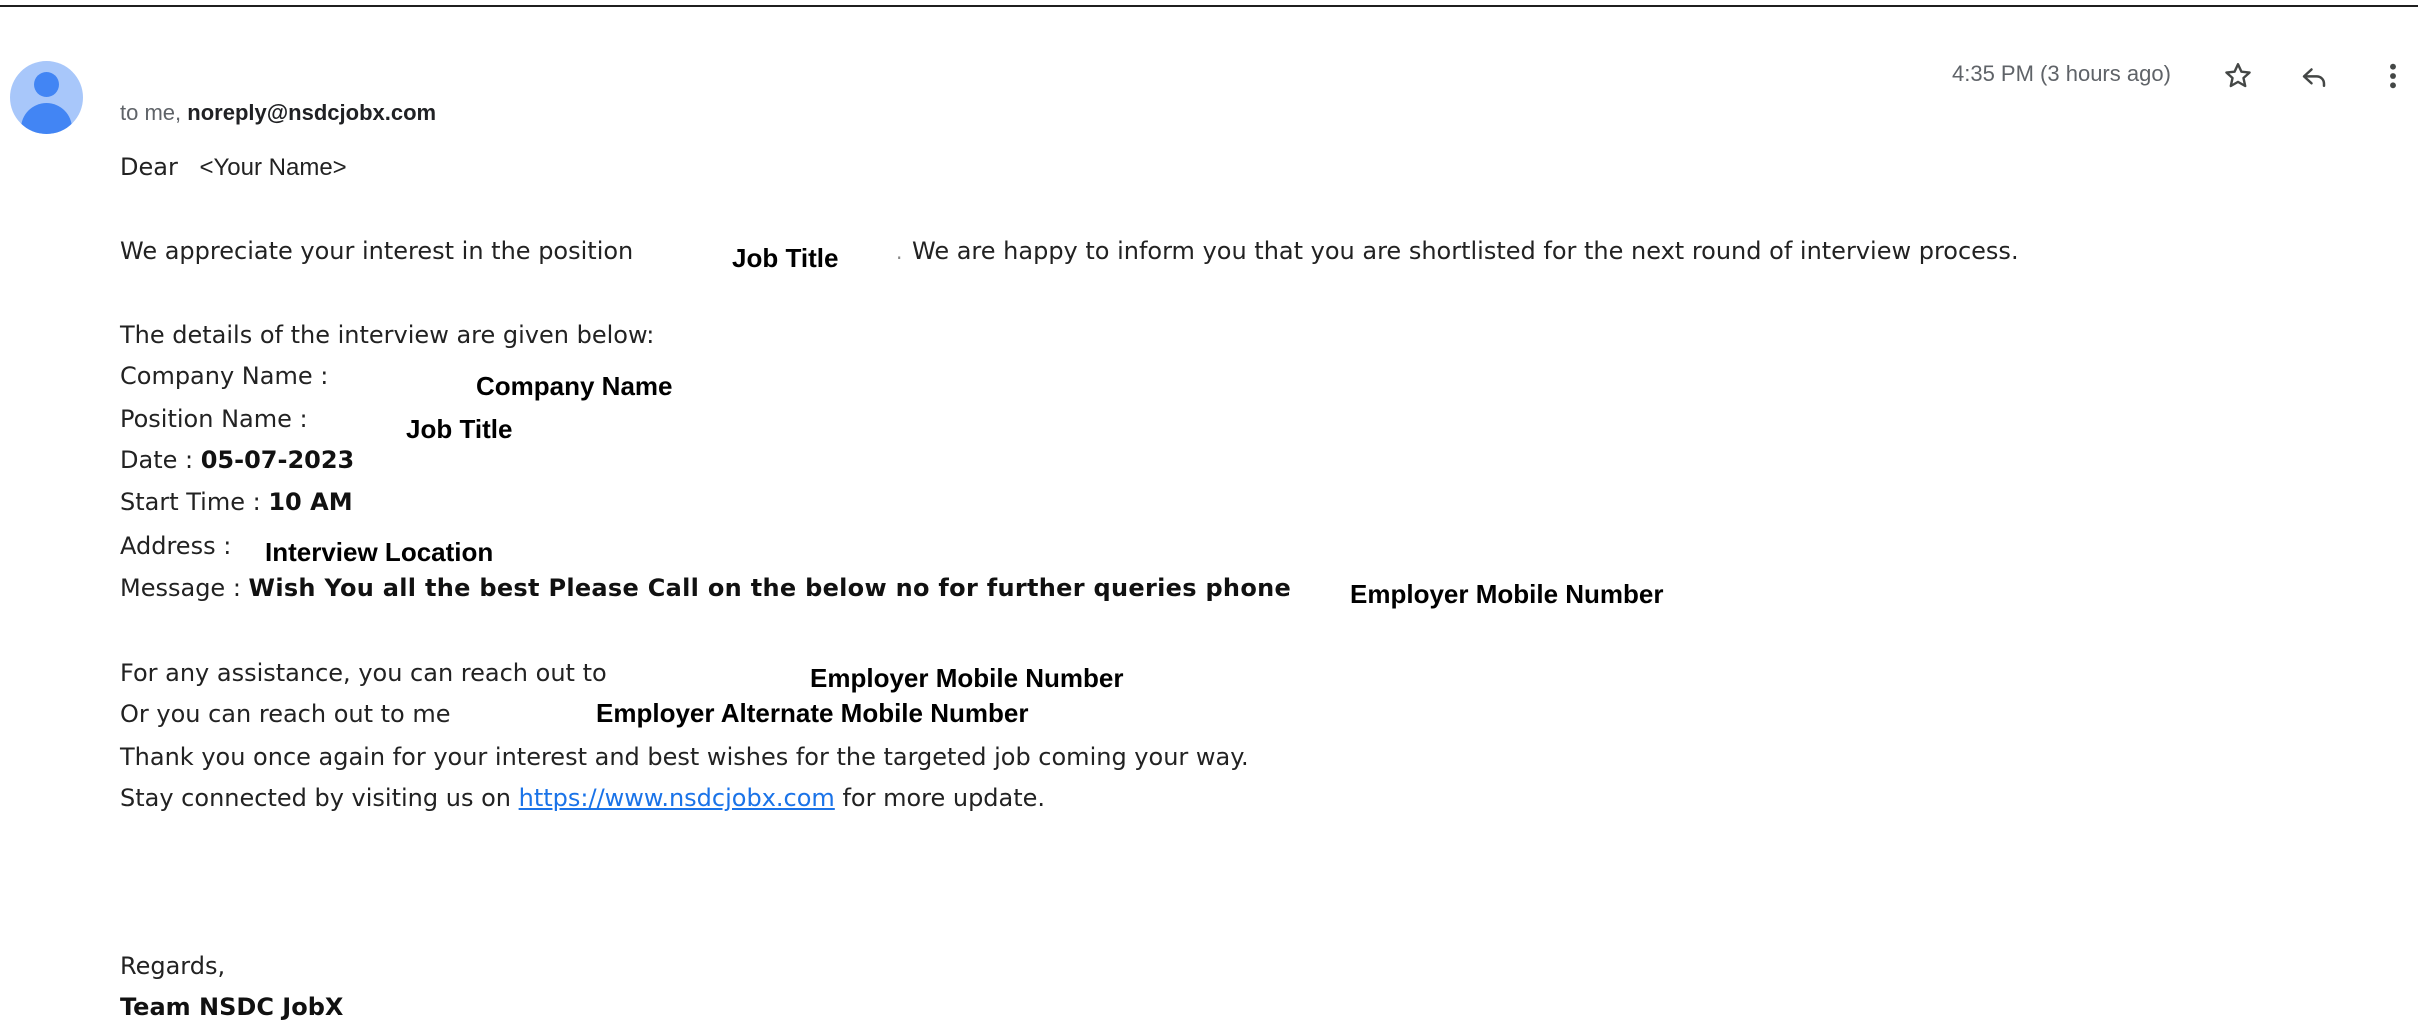  Describe the element at coordinates (459, 429) in the screenshot. I see `position-value: Job Title` at that location.